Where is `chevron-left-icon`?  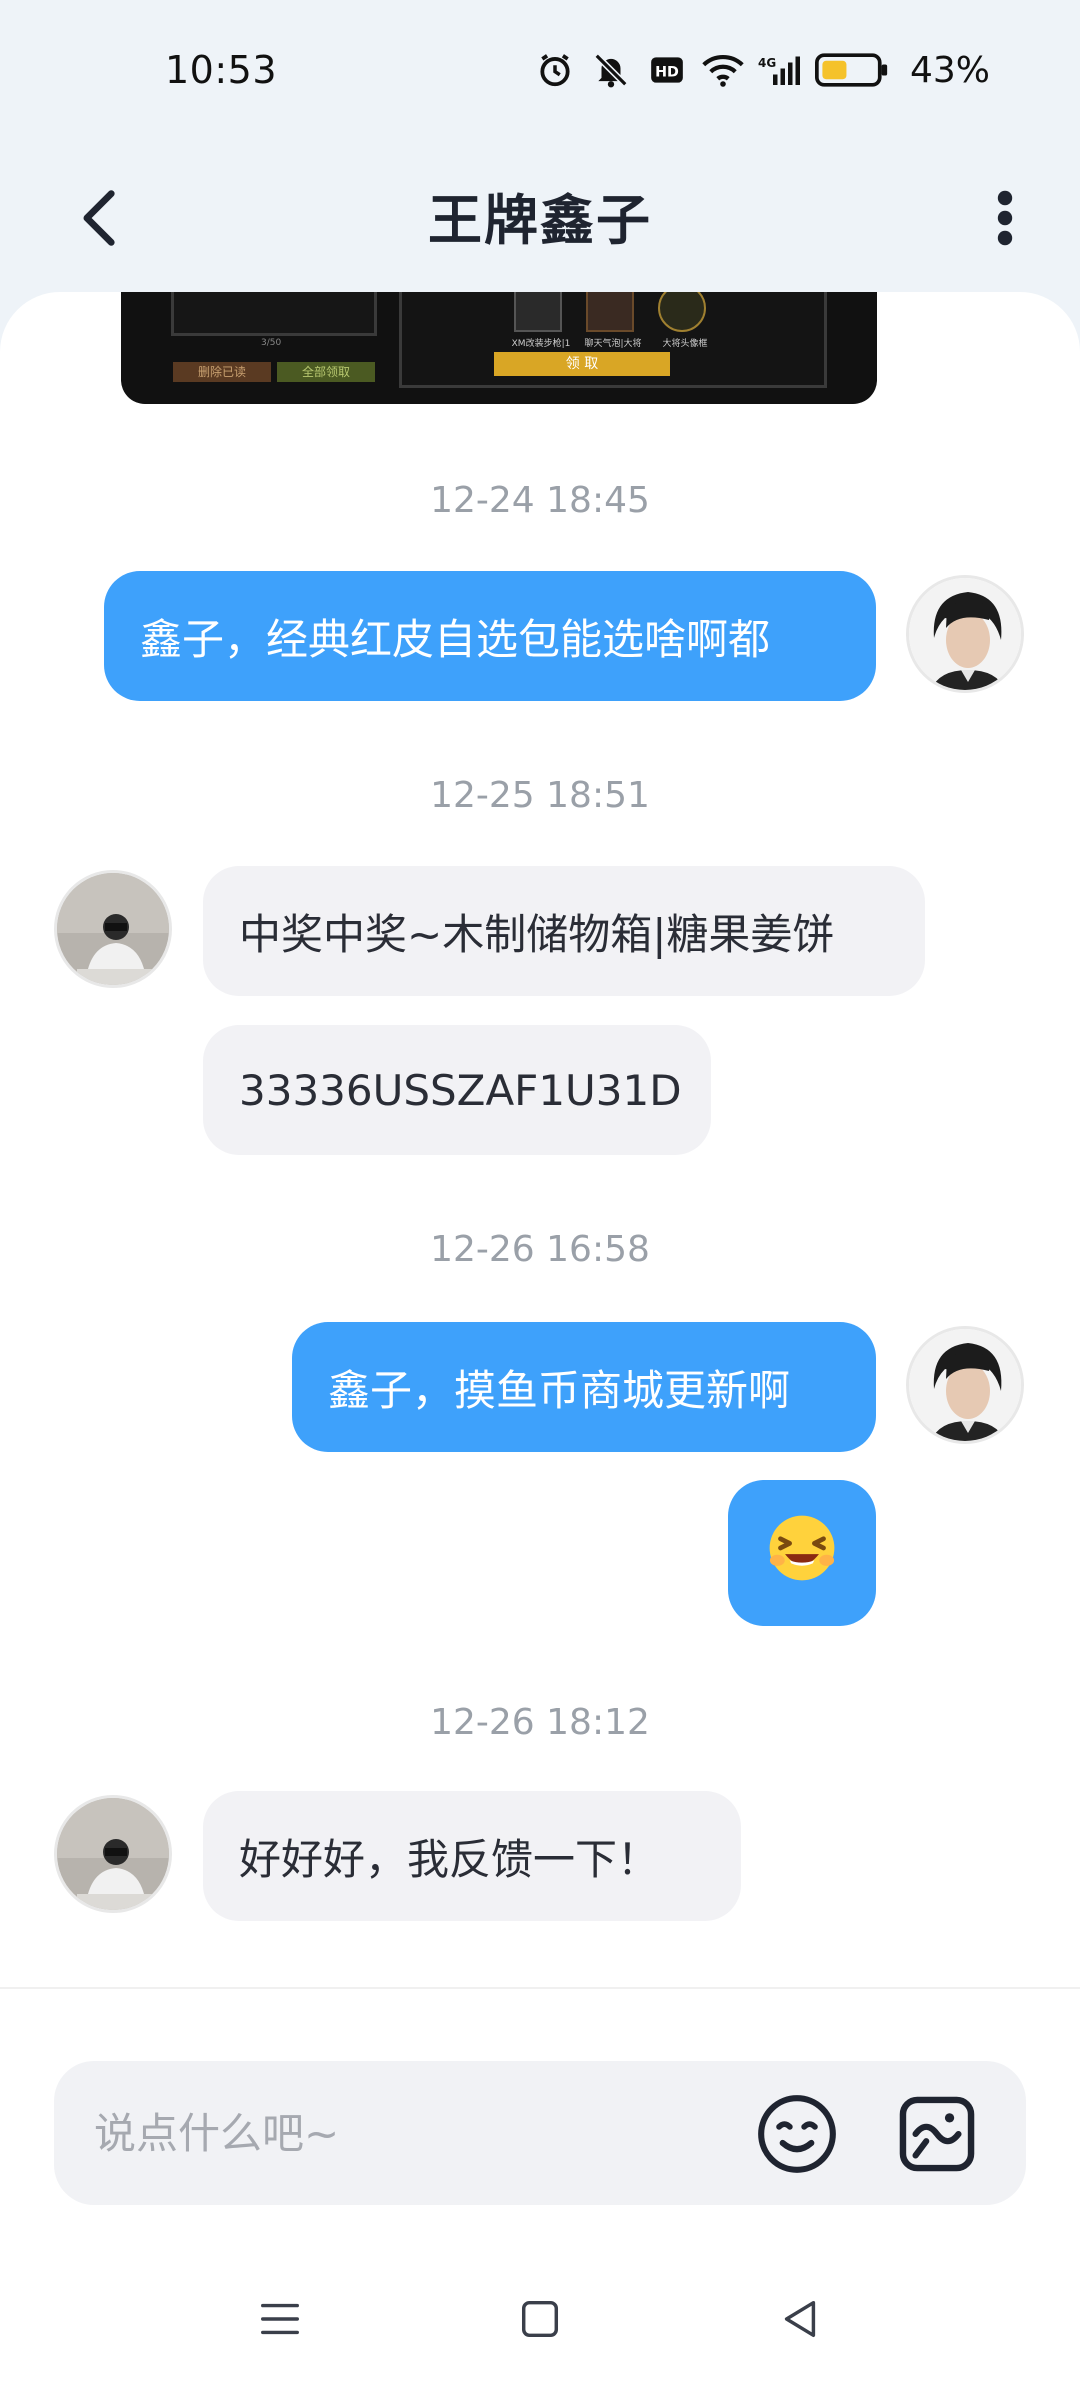
chevron-left-icon is located at coordinates (99, 218).